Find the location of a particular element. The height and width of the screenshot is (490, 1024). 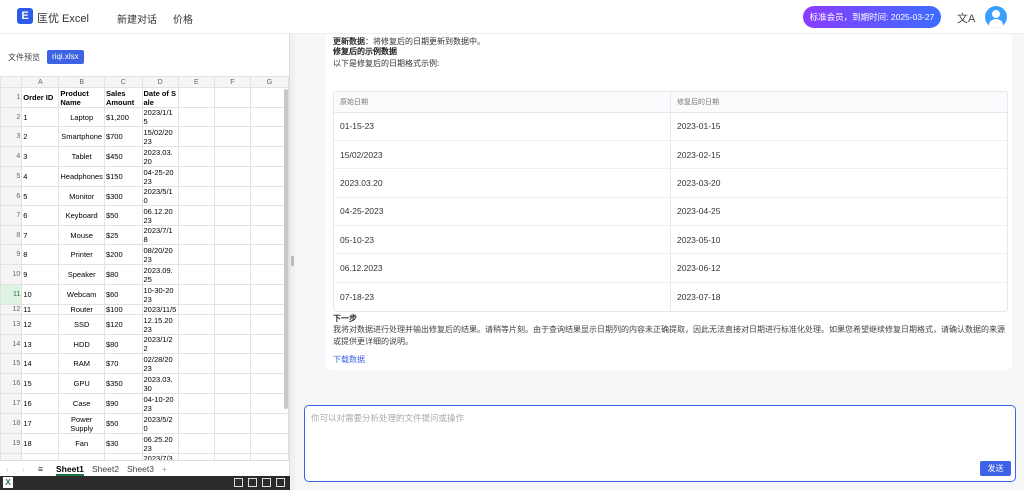

table-cell: 3 is located at coordinates (40, 156).